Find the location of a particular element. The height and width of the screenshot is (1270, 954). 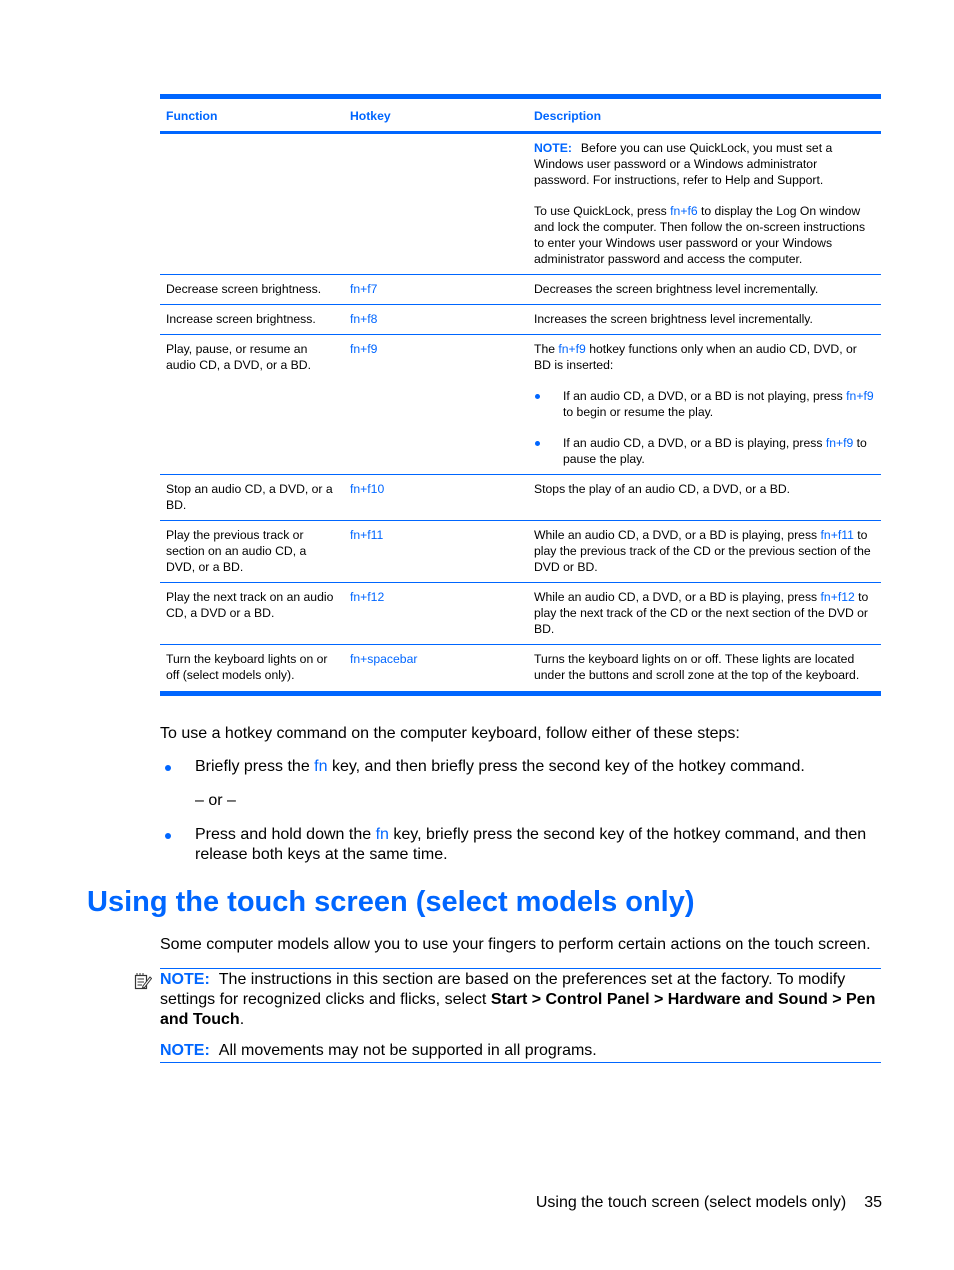

function-cell is located at coordinates (252, 203).